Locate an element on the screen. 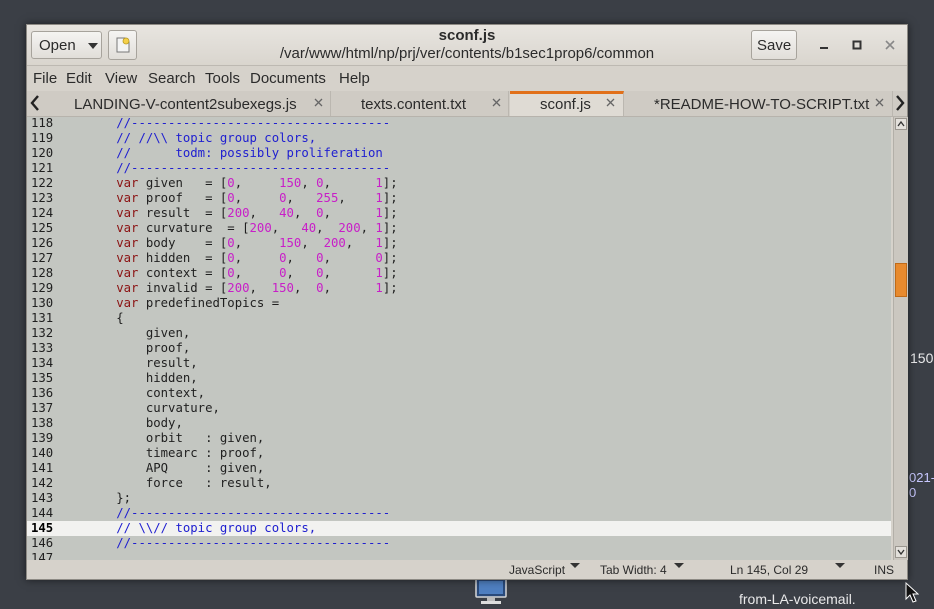 This screenshot has width=934, height=609. scroll-left-icon is located at coordinates (35, 103).